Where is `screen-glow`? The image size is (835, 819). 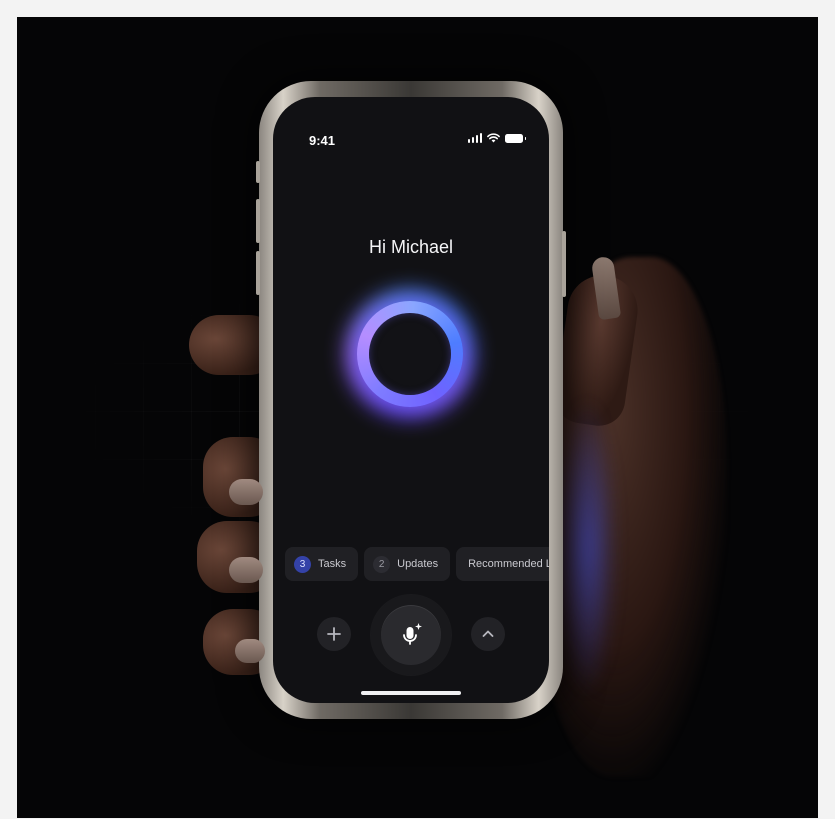 screen-glow is located at coordinates (587, 547).